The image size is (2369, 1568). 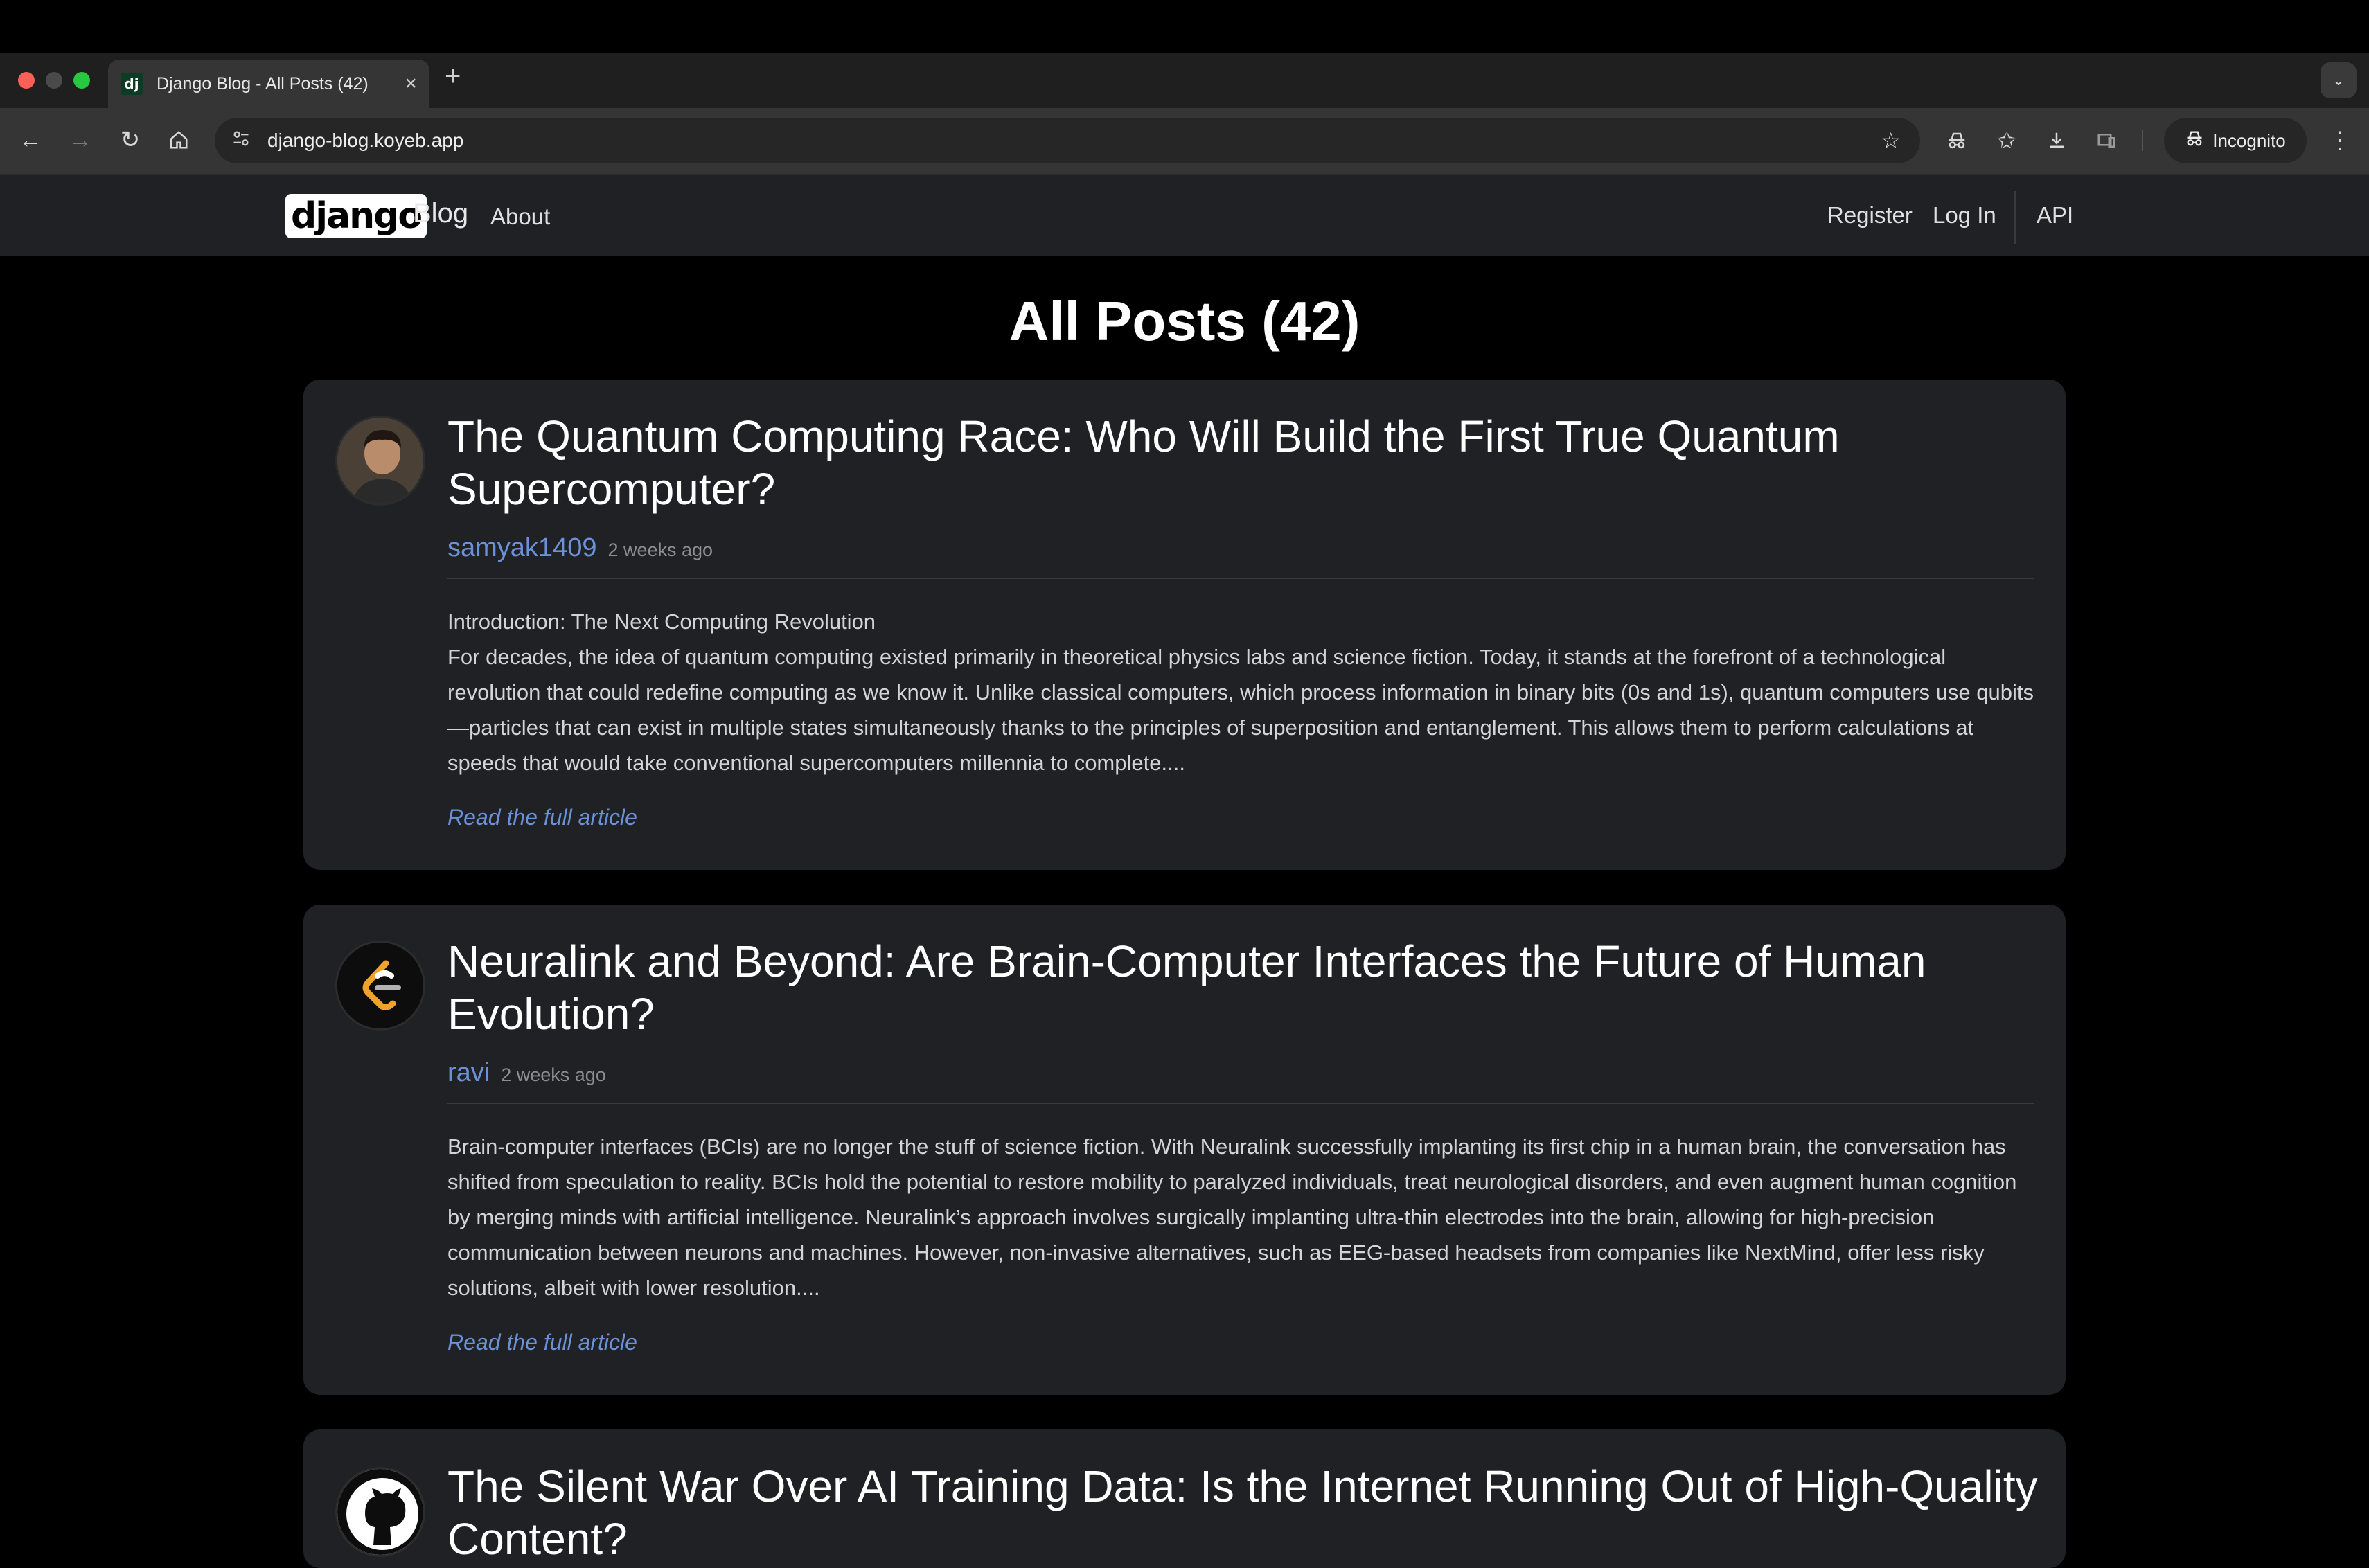 I want to click on incognito-icon, so click(x=2194, y=141).